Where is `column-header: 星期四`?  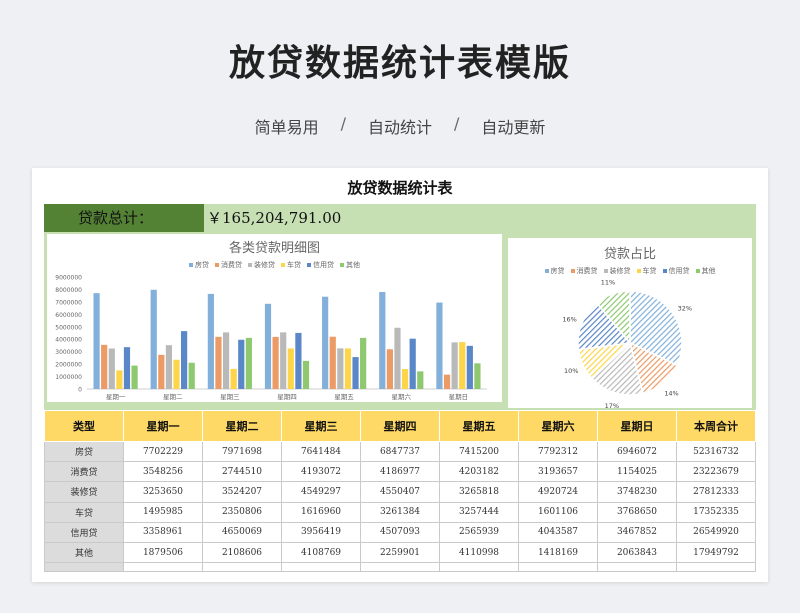 column-header: 星期四 is located at coordinates (400, 426).